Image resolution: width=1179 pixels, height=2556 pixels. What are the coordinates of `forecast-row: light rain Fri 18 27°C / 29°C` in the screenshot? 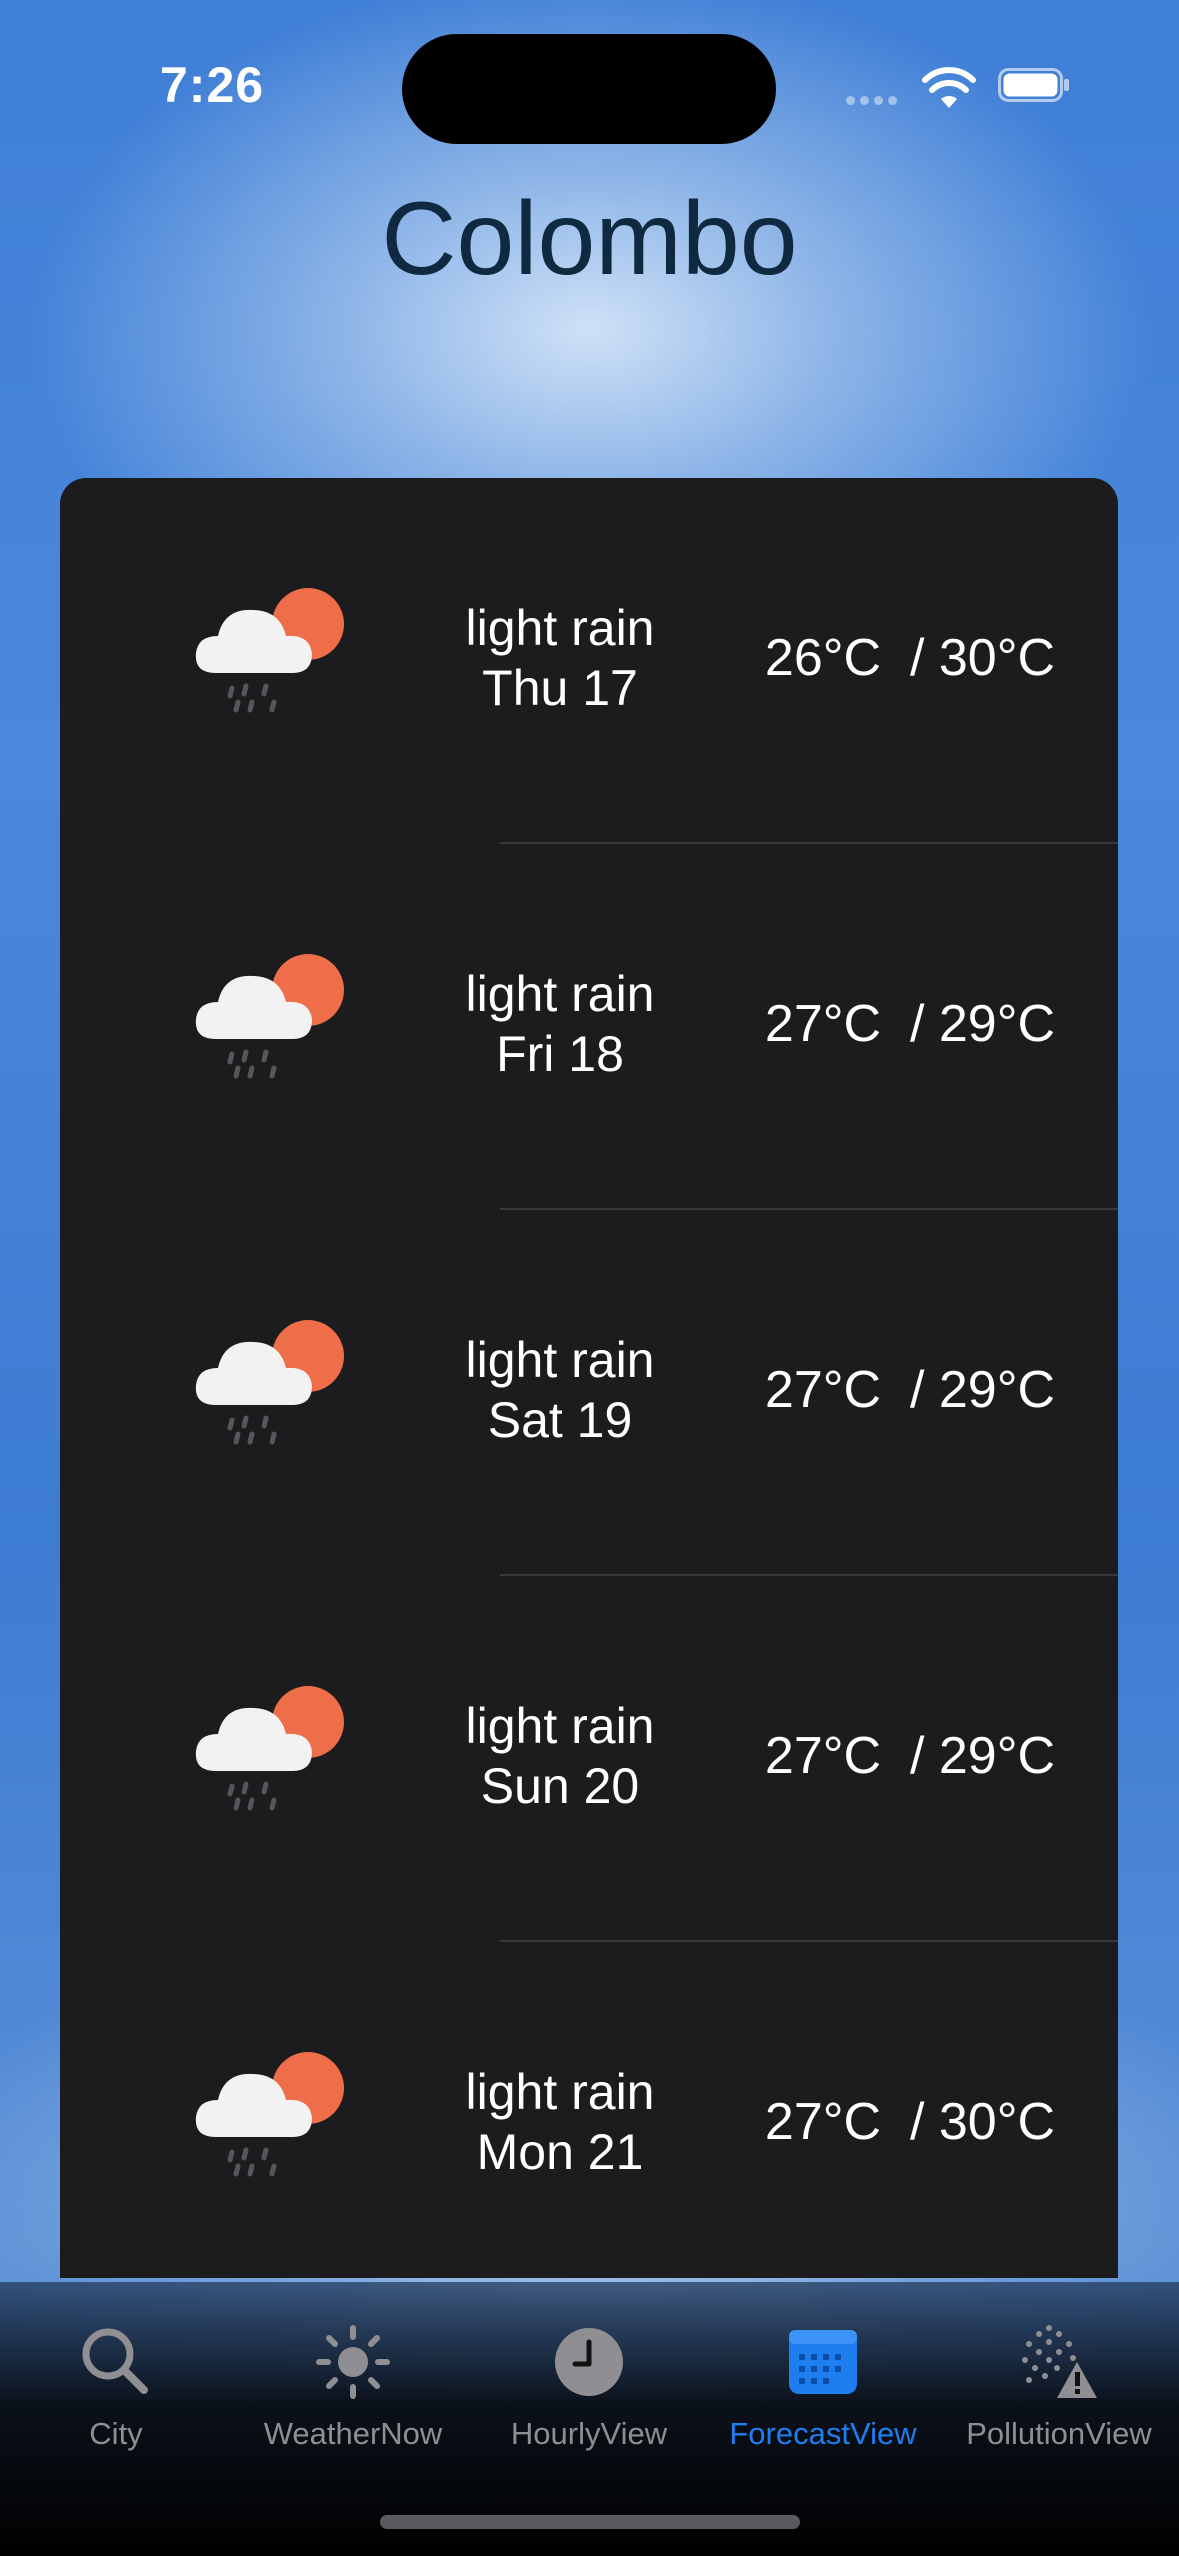 It's located at (589, 1027).